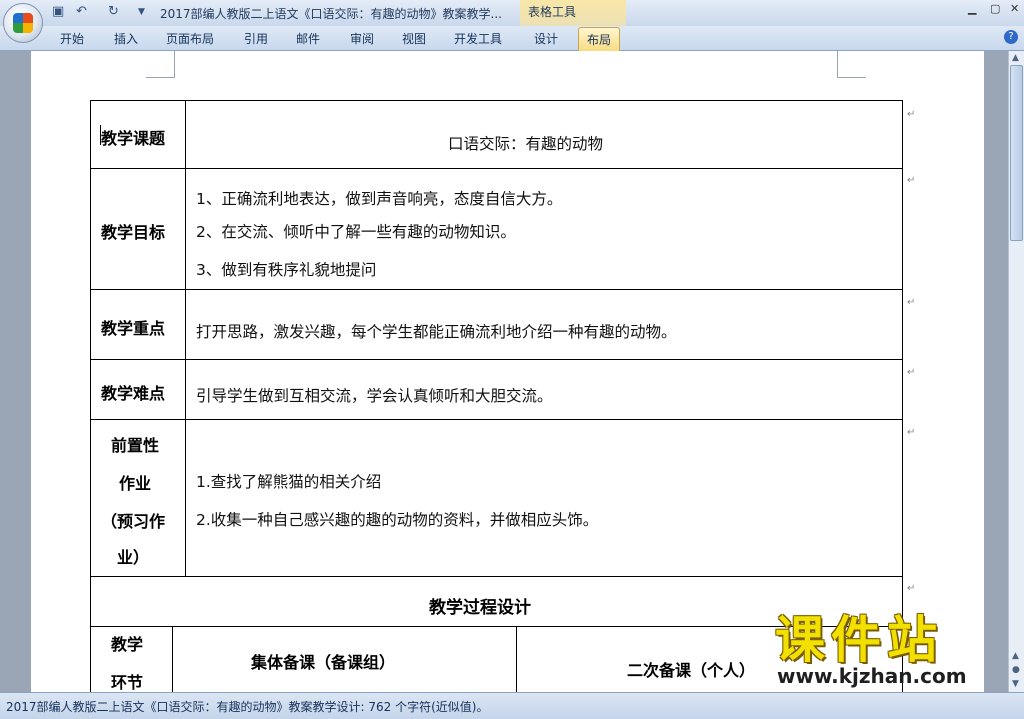 This screenshot has width=1024, height=719. I want to click on sub-header-step-cell: 教学 环节, so click(131, 659).